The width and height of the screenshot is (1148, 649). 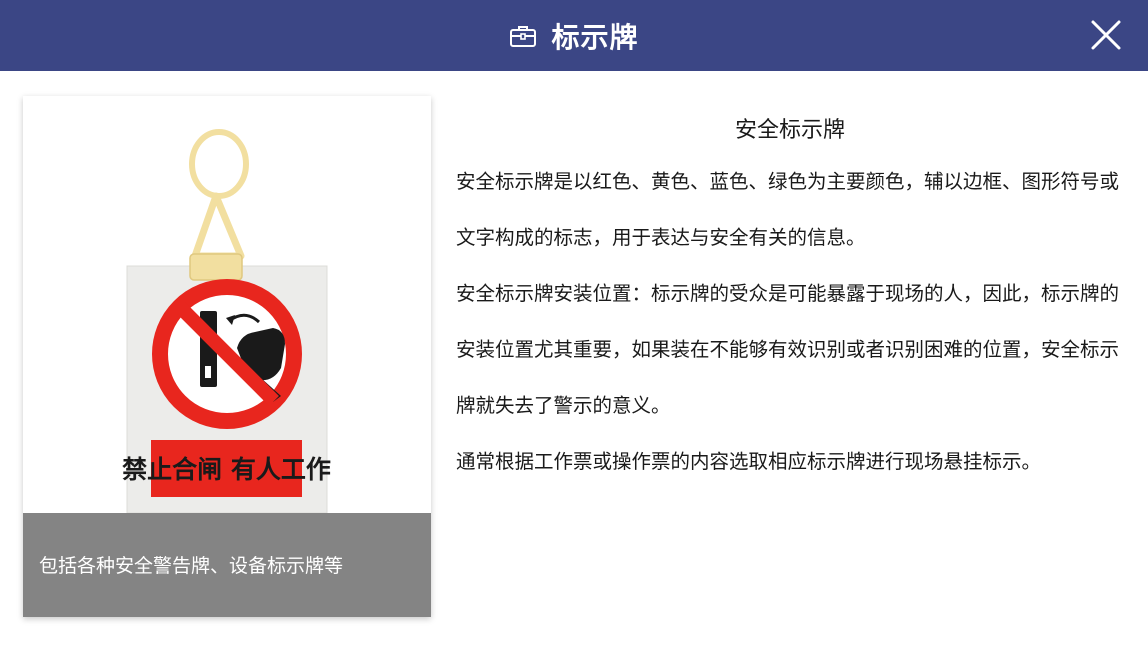 I want to click on description-title: 安全标示牌, so click(x=789, y=130).